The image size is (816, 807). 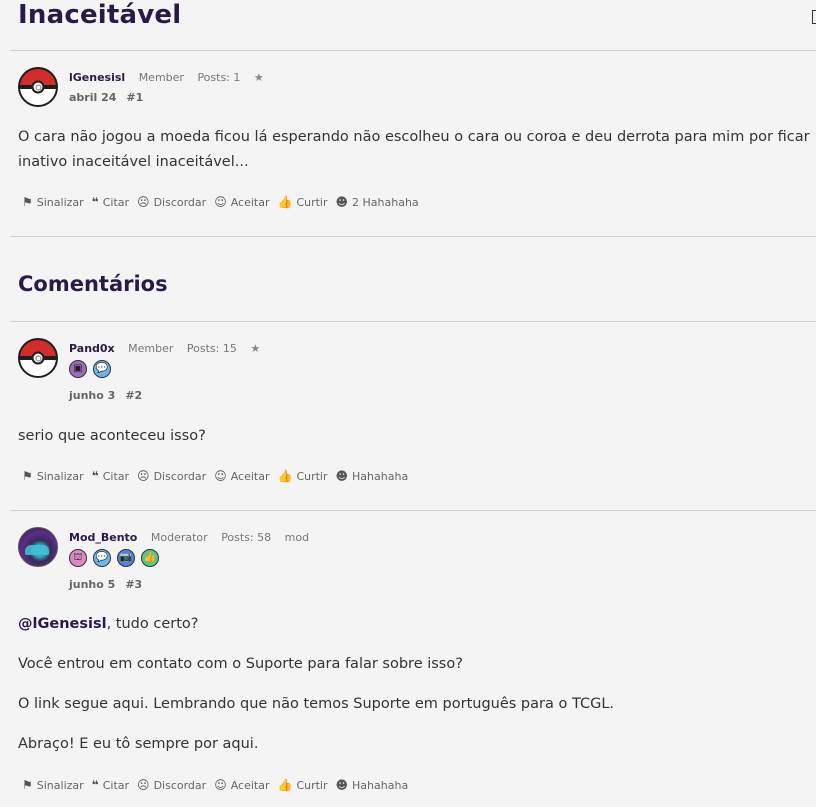 I want to click on comment-author-meta: Pand0x Member Posts: 15 ★, so click(x=164, y=348).